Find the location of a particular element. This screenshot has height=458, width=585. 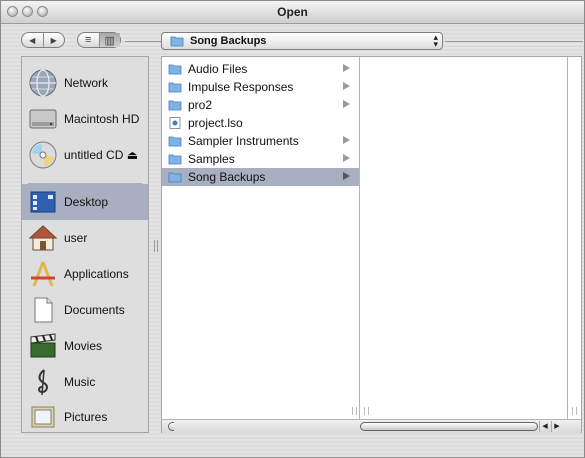

sidebar-item-label: Documents is located at coordinates (94, 310).